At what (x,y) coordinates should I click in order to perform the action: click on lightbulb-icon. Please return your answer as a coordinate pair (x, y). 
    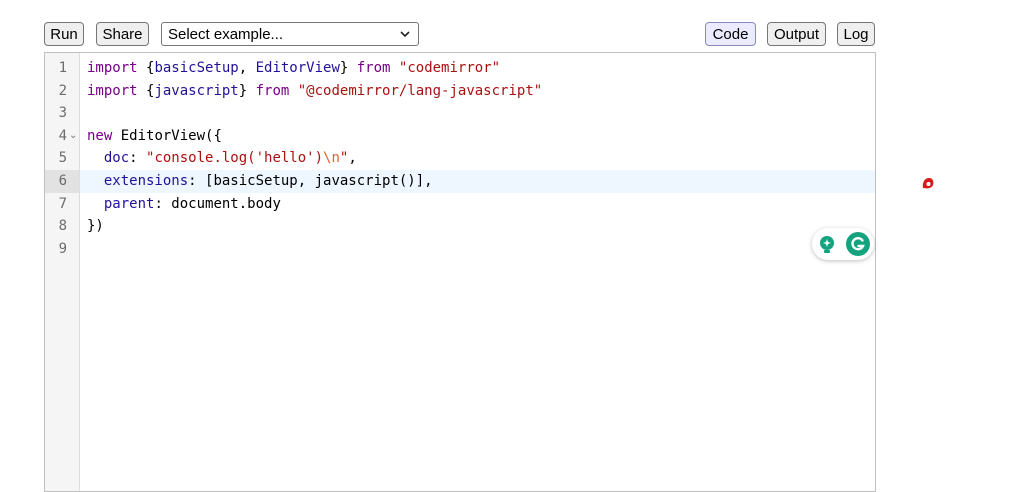
    Looking at the image, I should click on (827, 244).